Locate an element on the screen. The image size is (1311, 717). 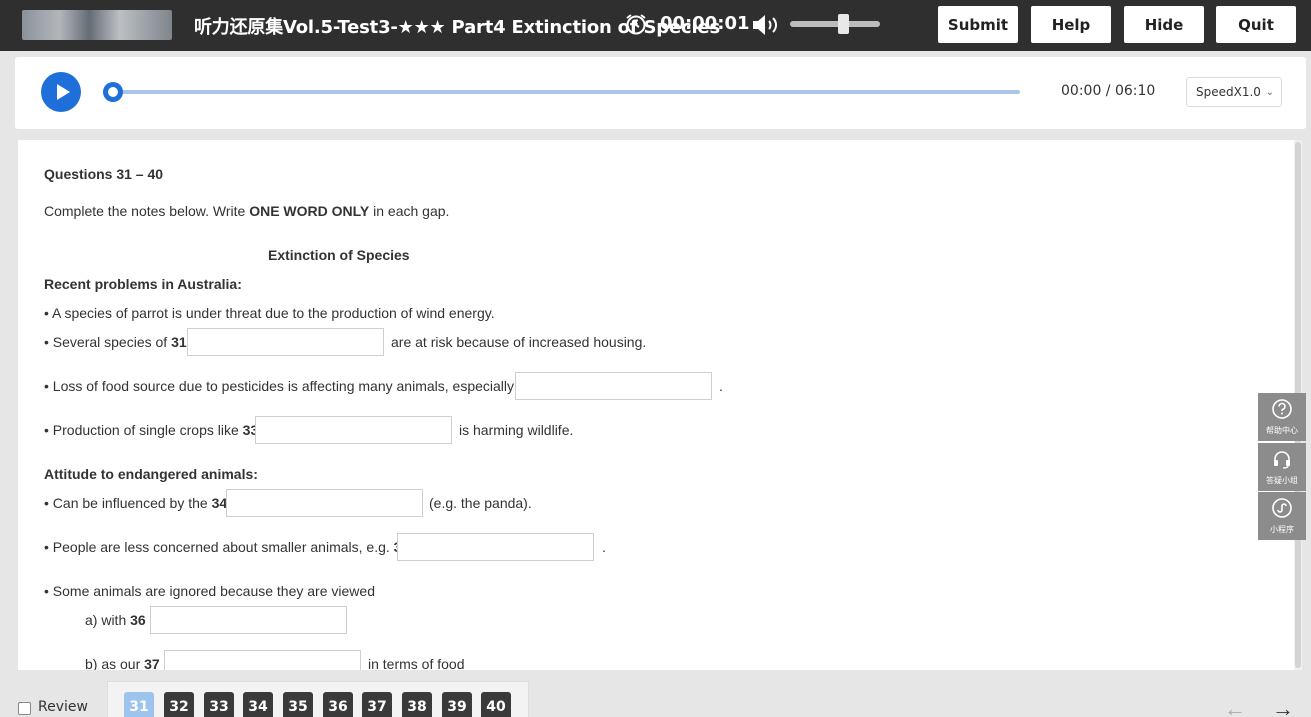
mini-program-icon is located at coordinates (1282, 508).